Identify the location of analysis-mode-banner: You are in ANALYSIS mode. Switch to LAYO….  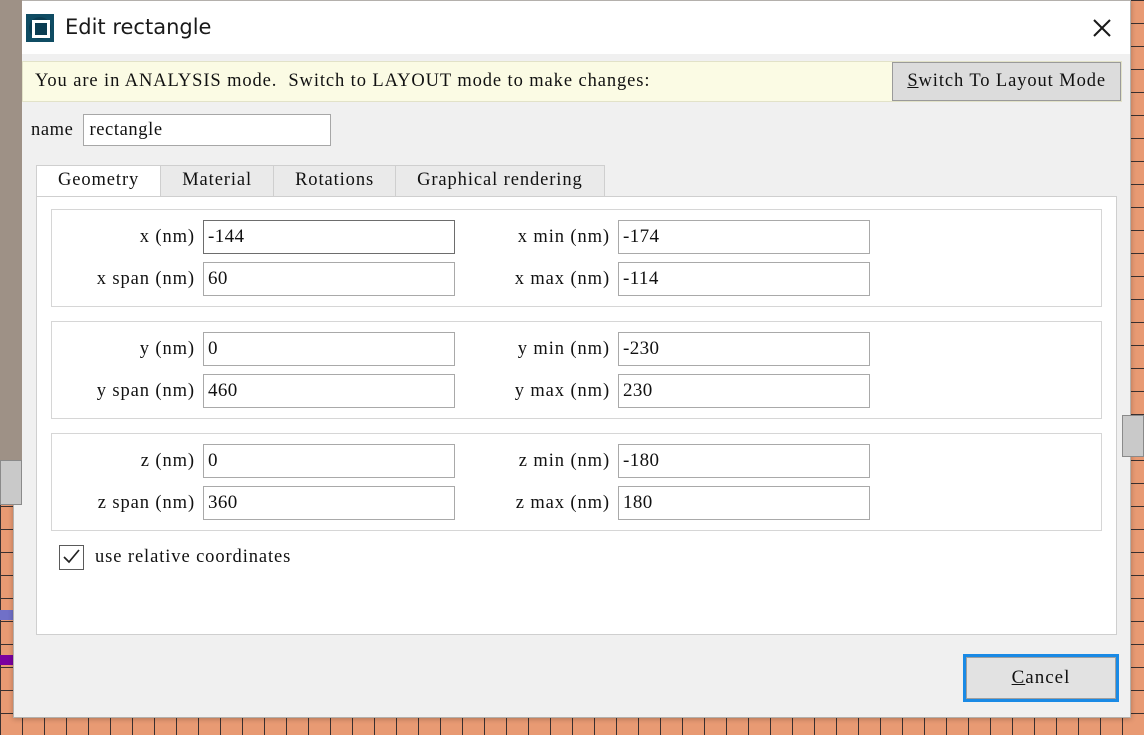
(572, 81).